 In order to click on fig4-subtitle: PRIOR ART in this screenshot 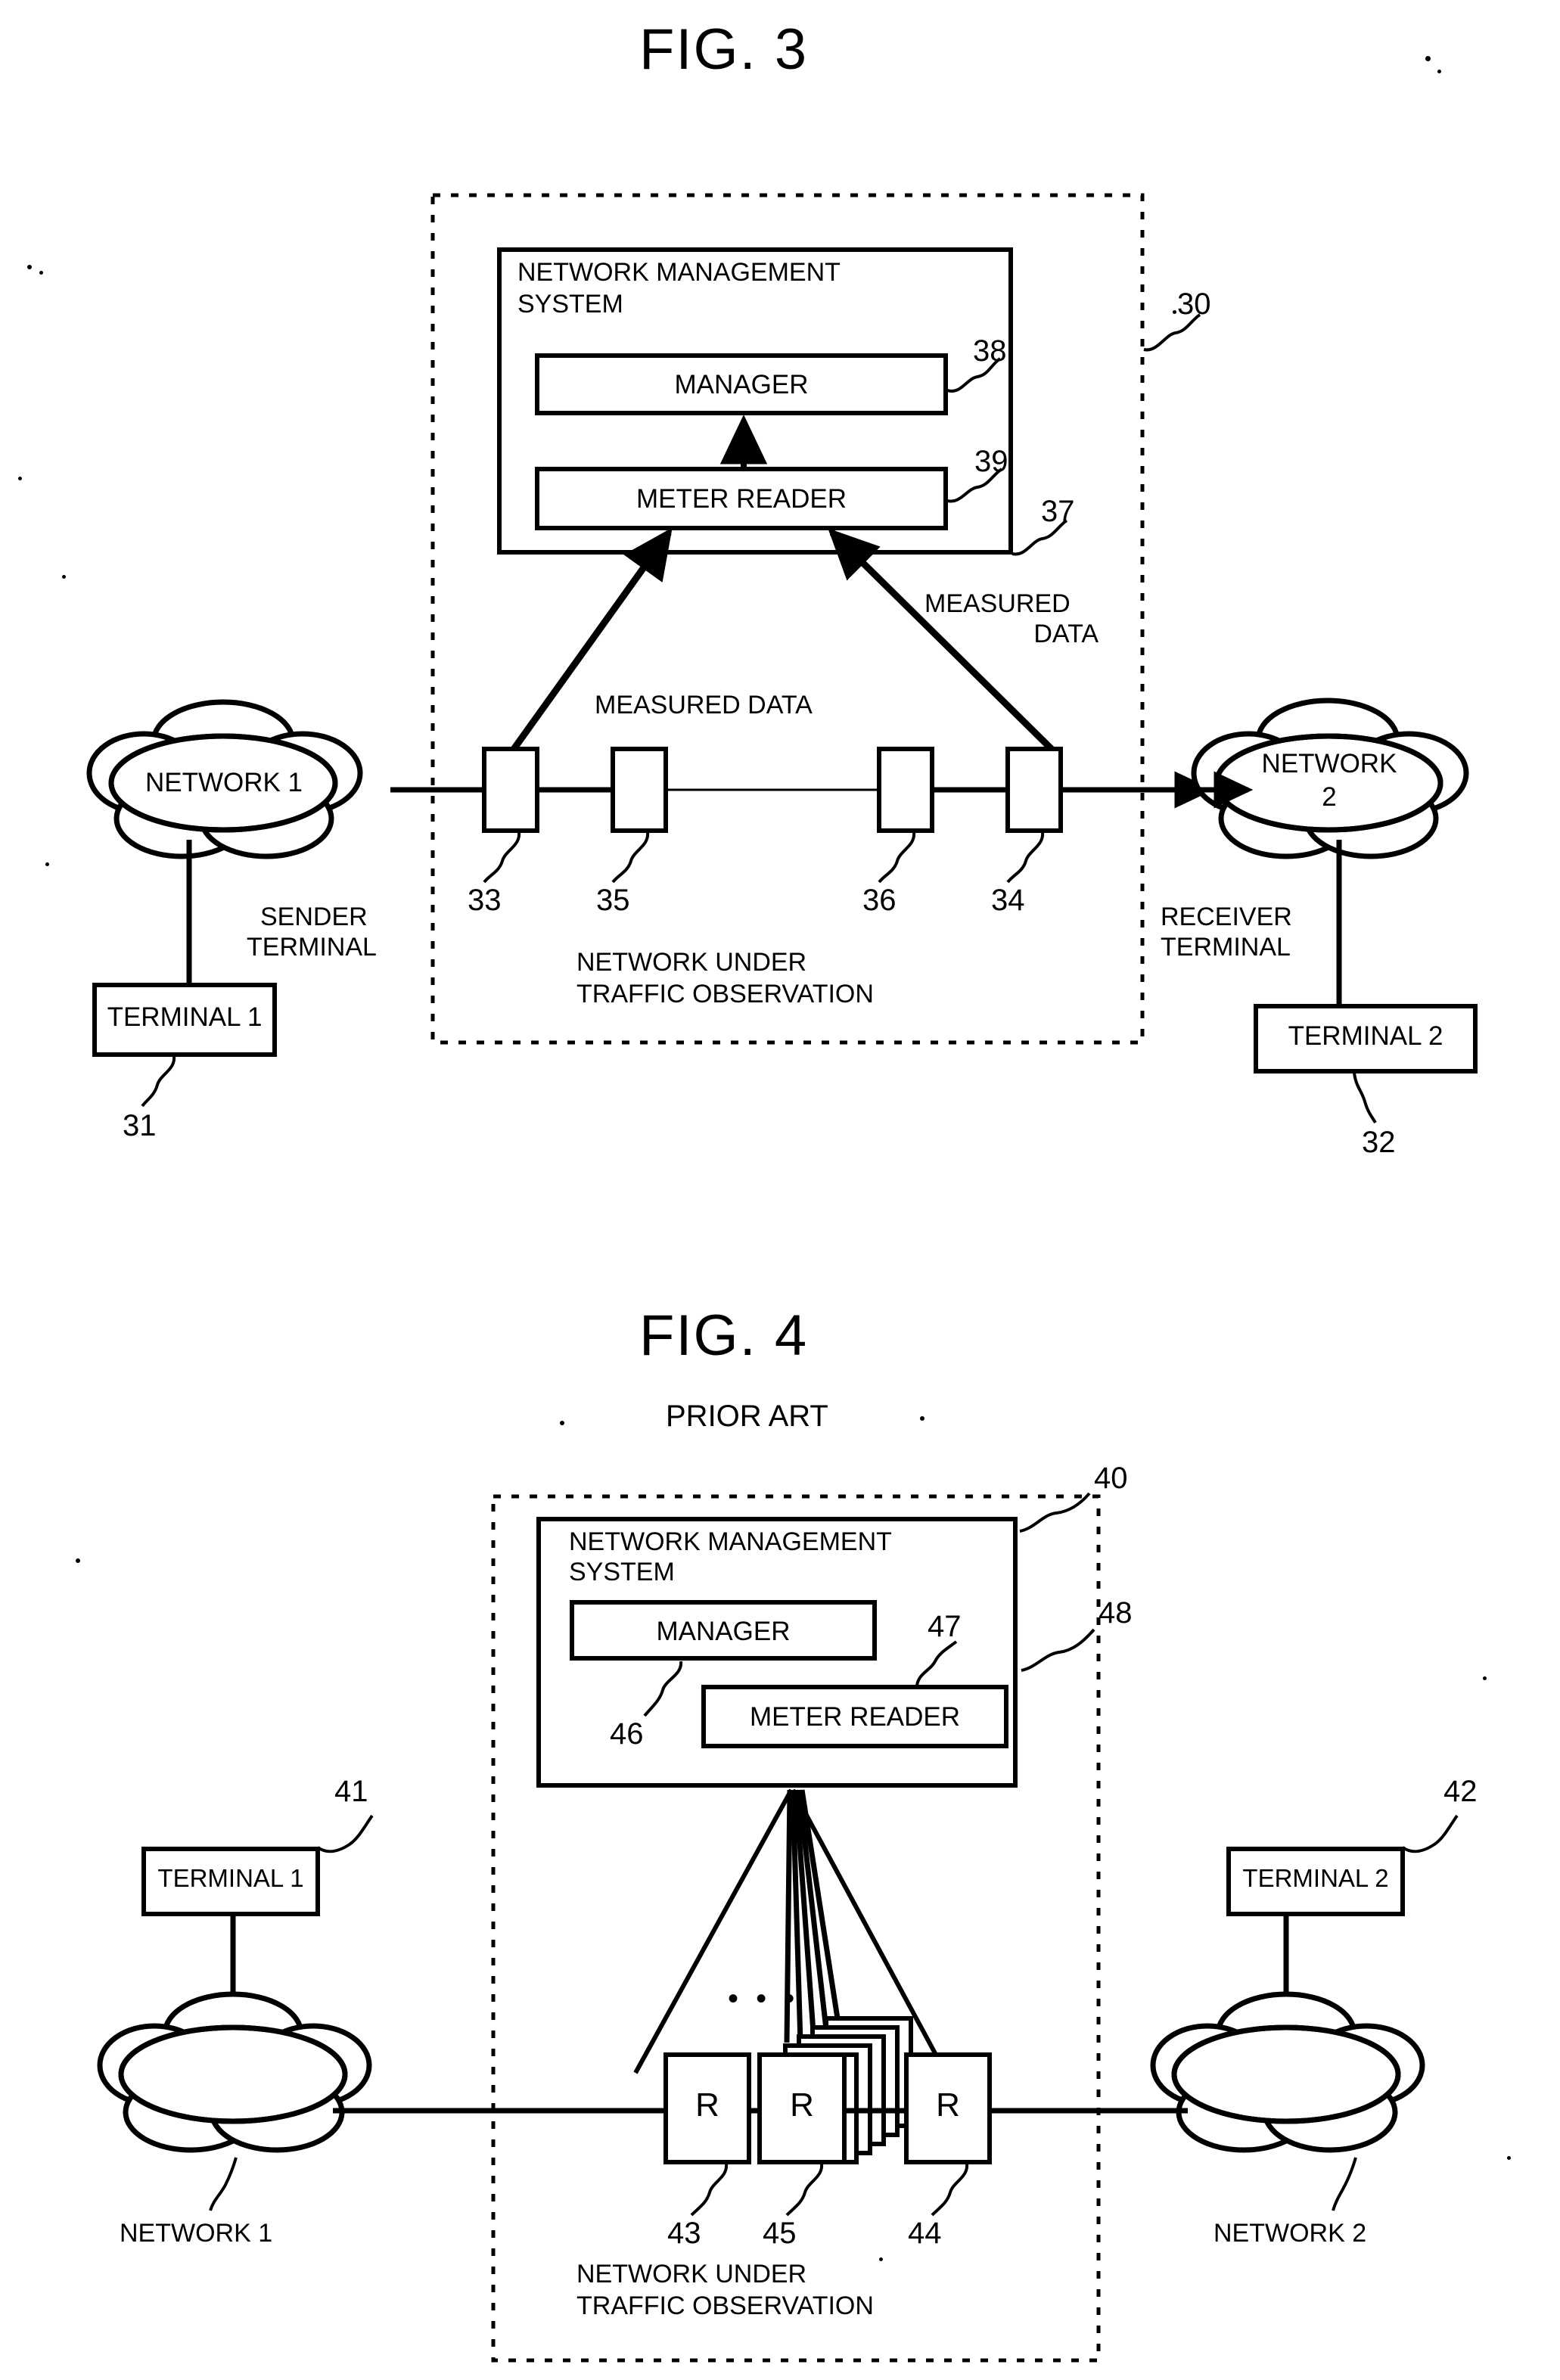, I will do `click(747, 1416)`.